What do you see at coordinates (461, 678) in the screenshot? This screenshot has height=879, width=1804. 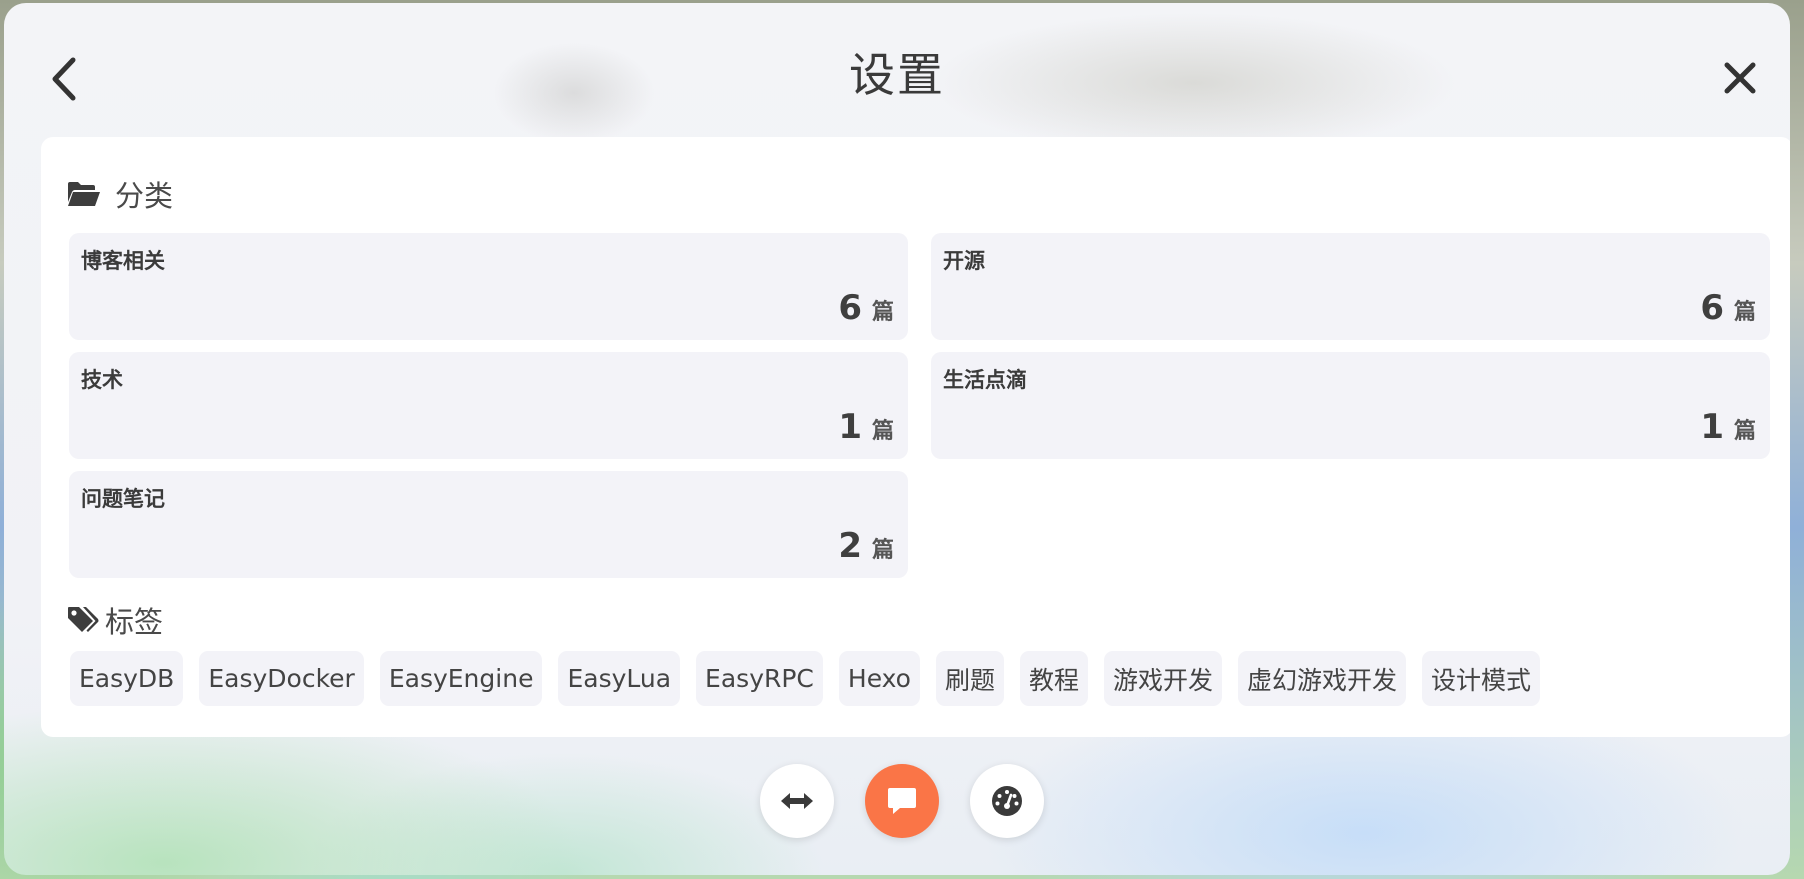 I see `tag-chip: EasyEngine` at bounding box center [461, 678].